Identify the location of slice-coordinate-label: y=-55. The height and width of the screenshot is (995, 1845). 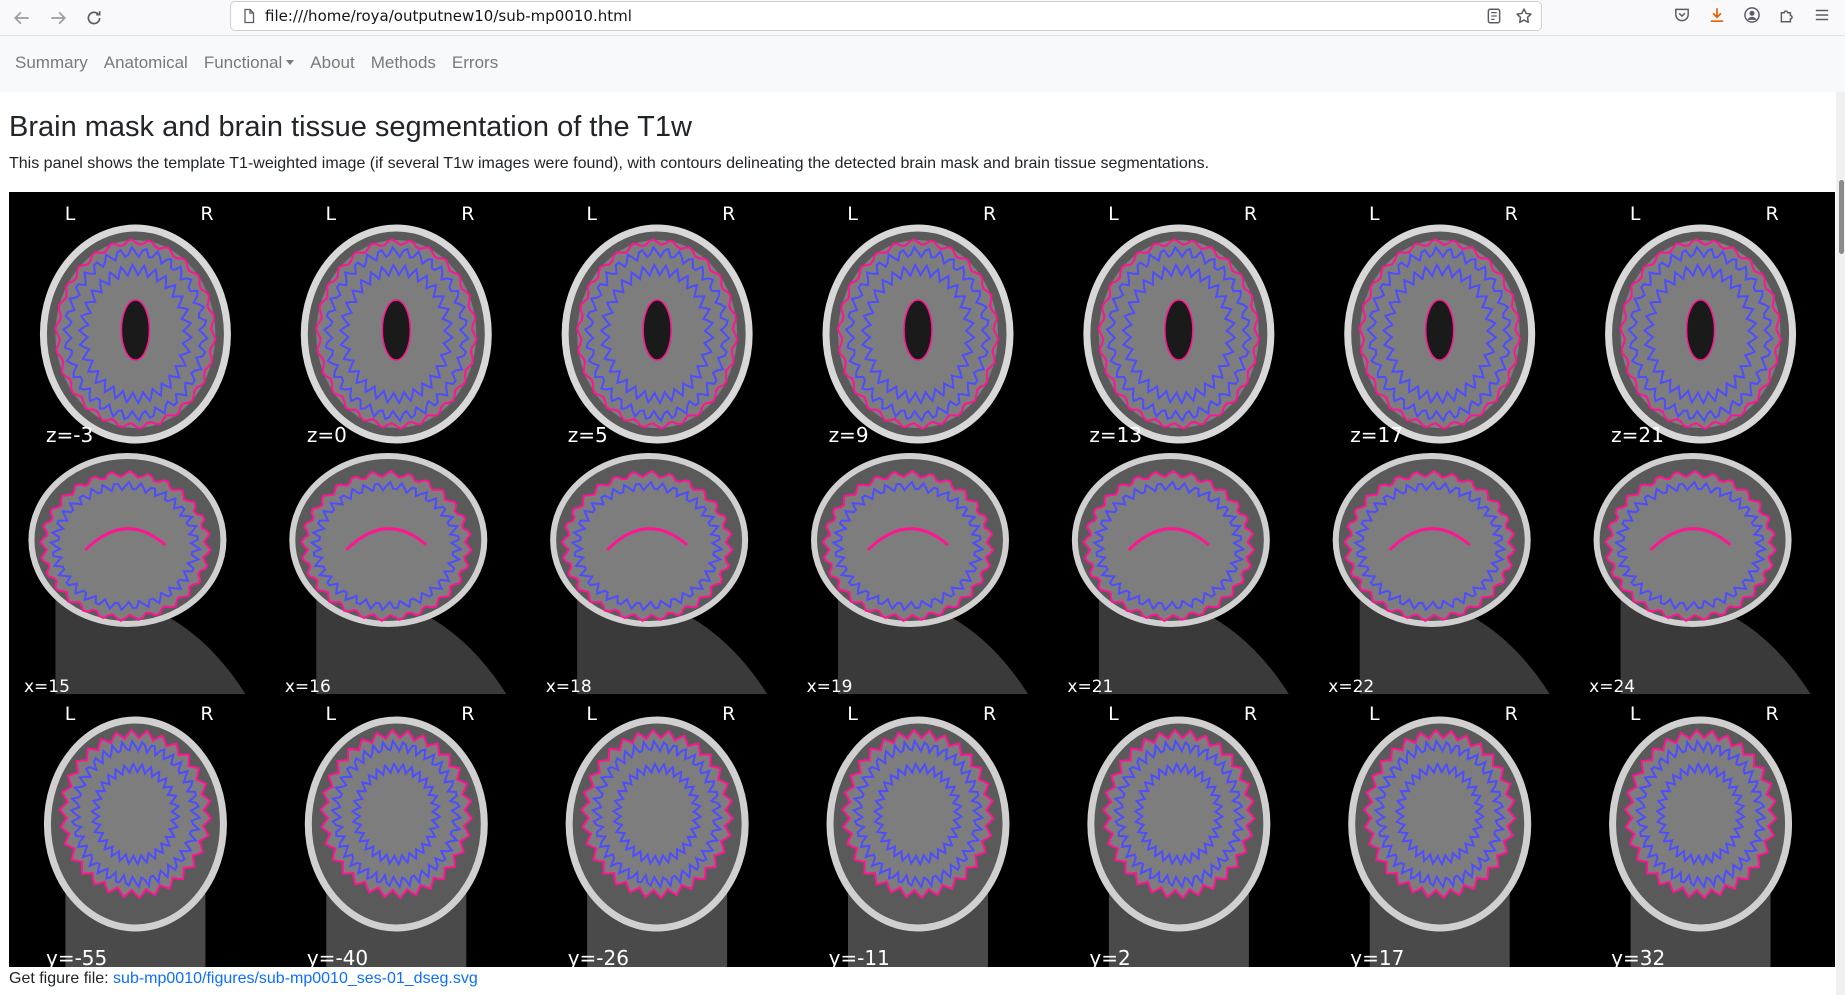
(76, 956).